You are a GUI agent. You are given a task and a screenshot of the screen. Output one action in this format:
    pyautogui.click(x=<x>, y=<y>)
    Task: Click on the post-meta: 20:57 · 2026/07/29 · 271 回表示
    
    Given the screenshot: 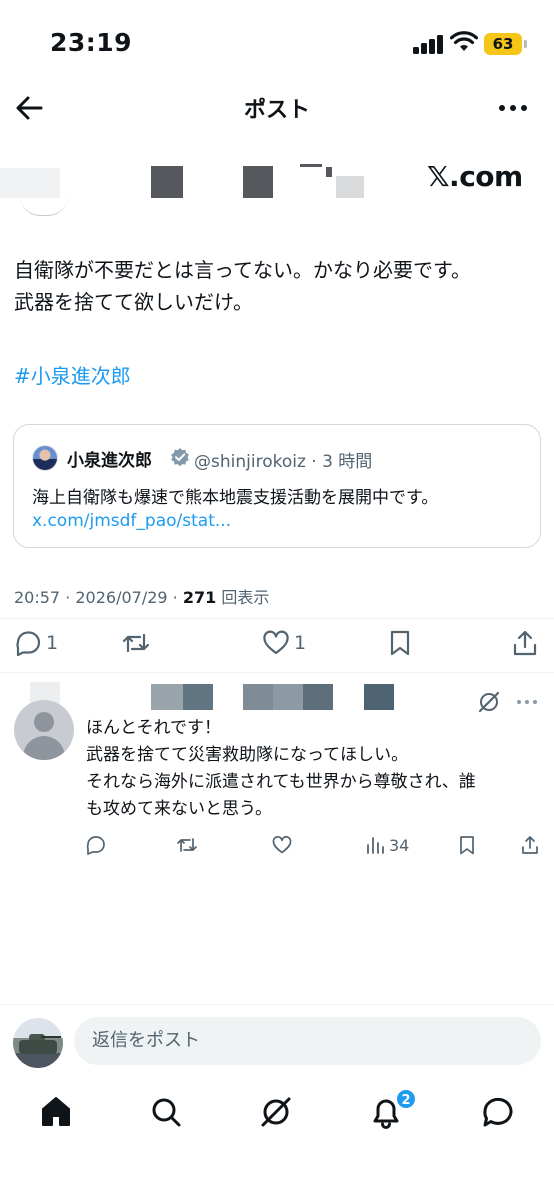 What is the action you would take?
    pyautogui.click(x=141, y=596)
    